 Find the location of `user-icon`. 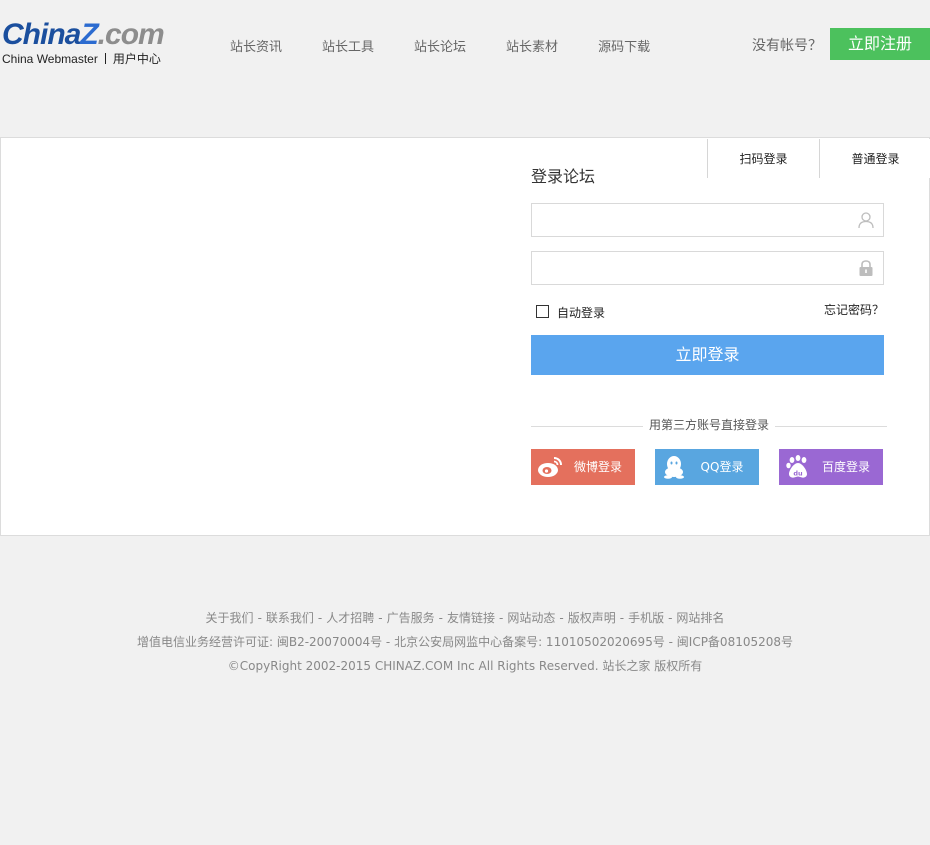

user-icon is located at coordinates (866, 220).